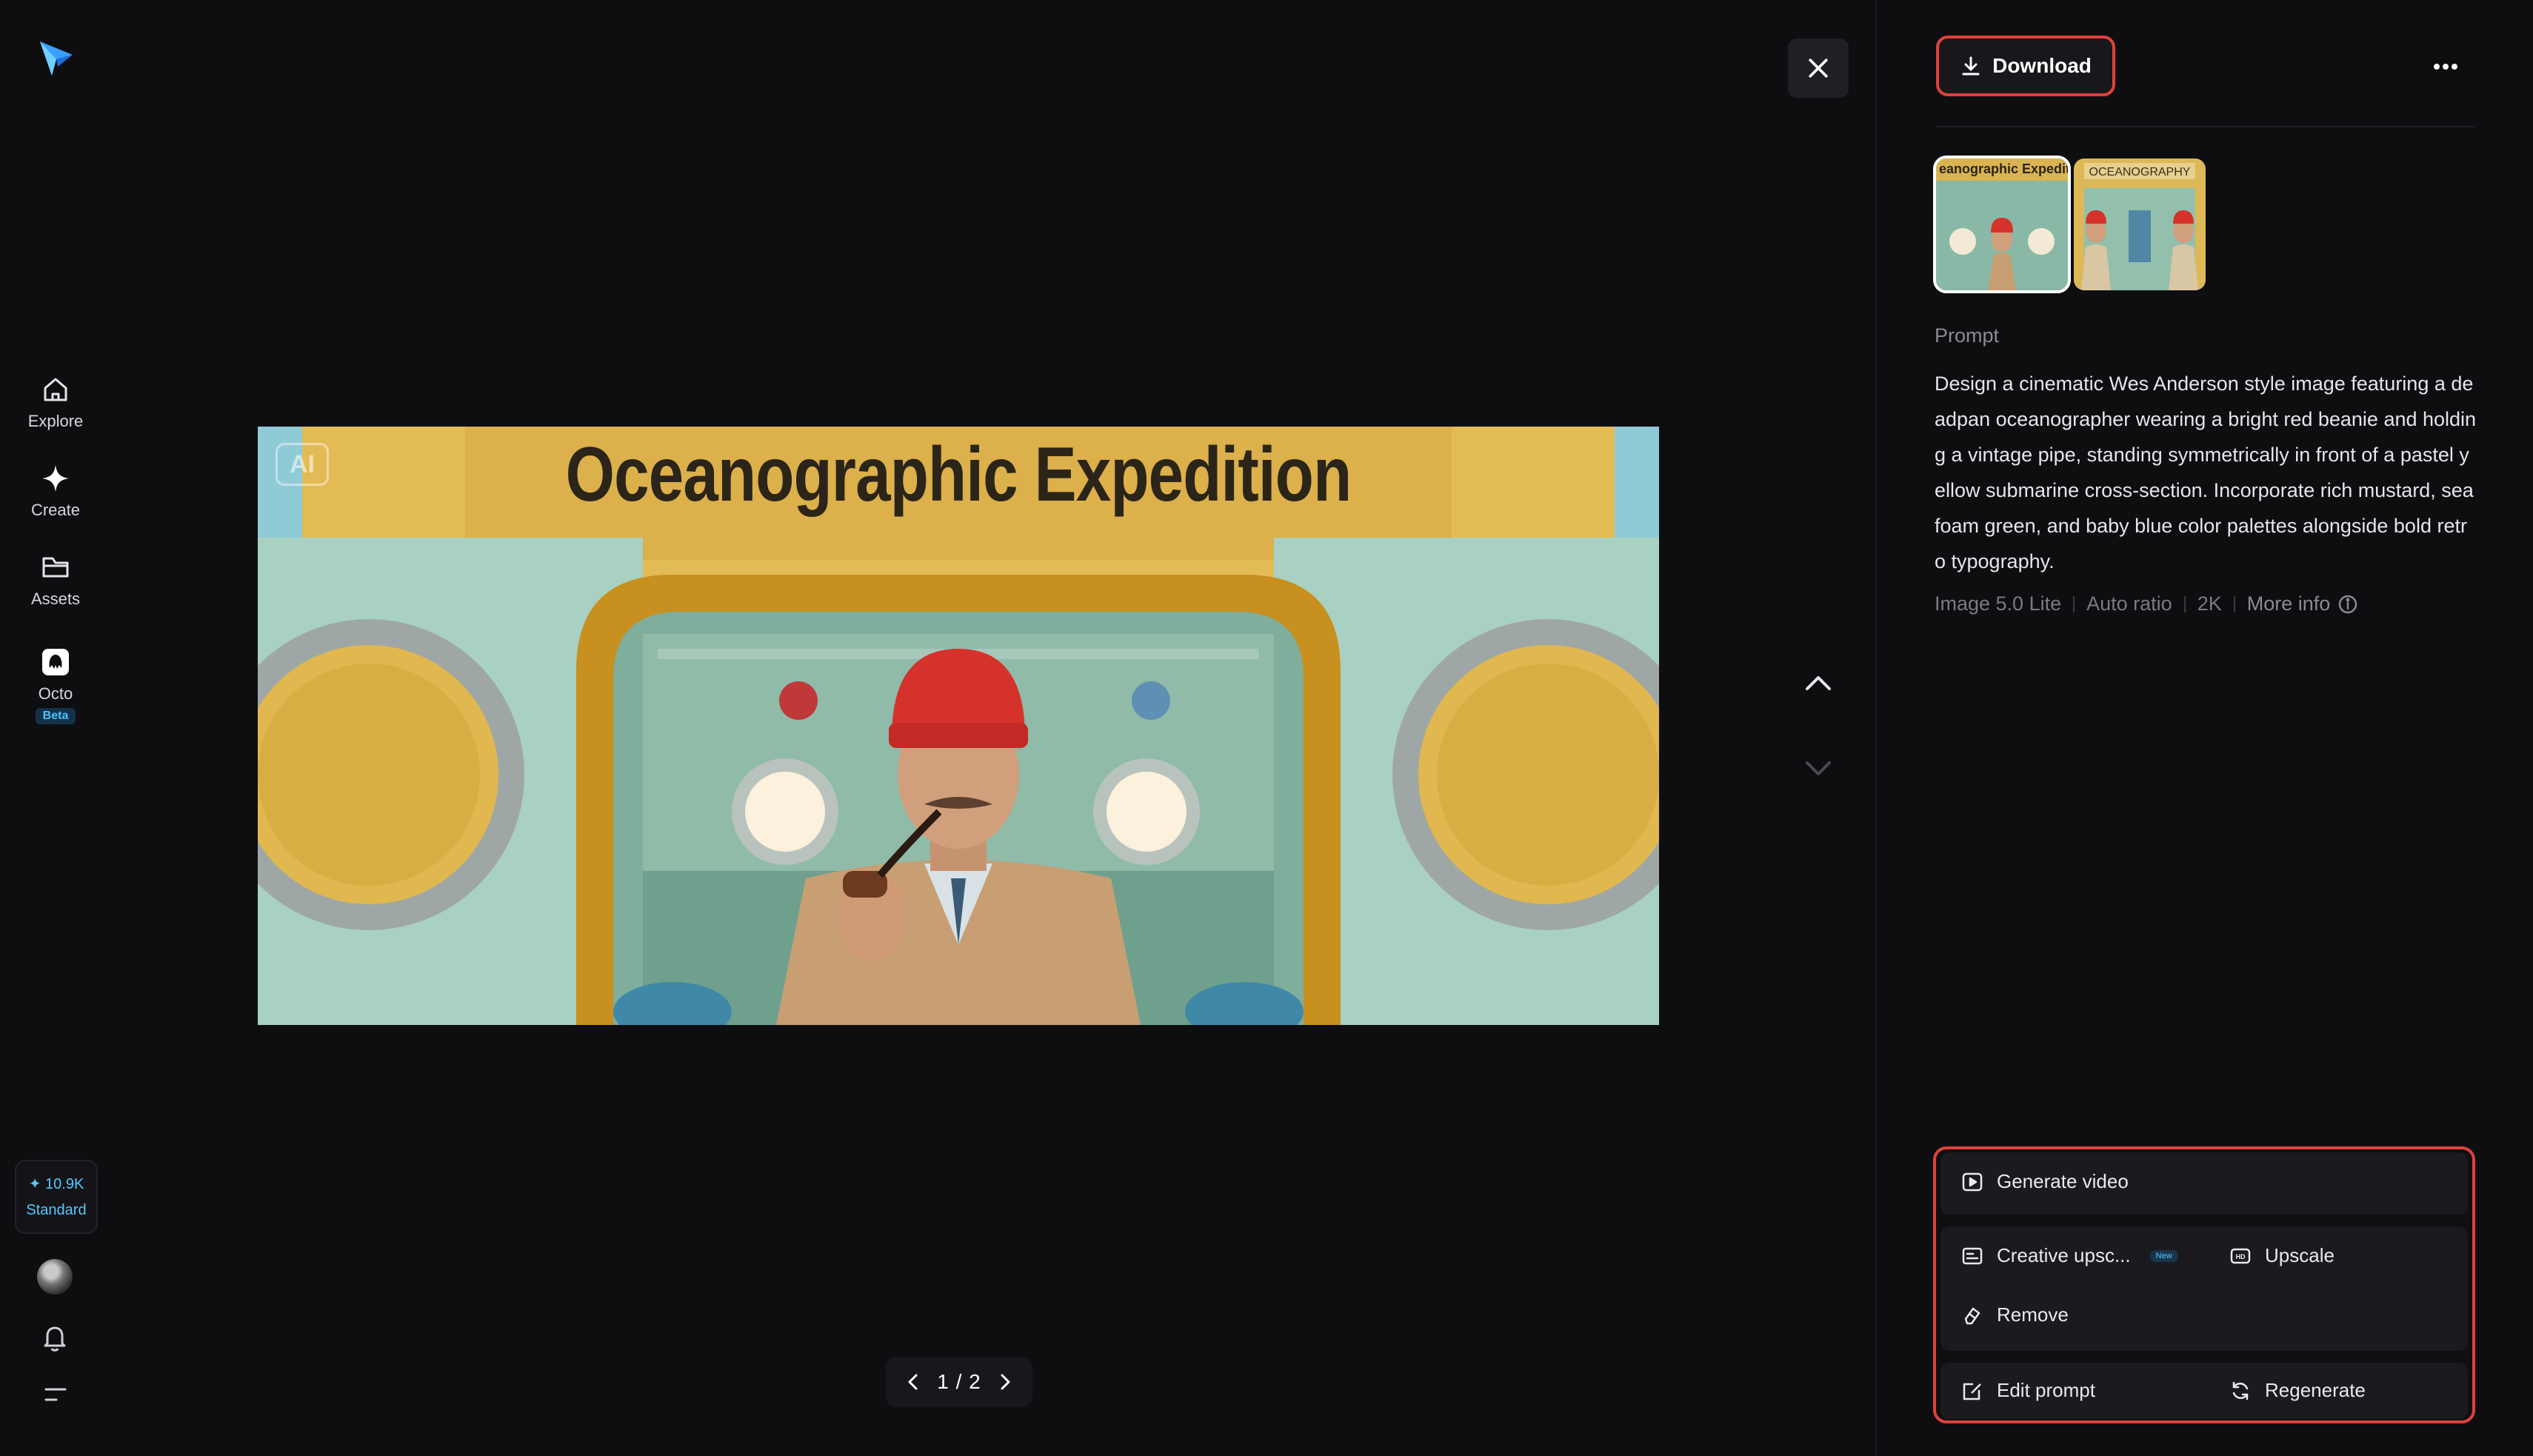 Image resolution: width=2533 pixels, height=1456 pixels. What do you see at coordinates (2445, 66) in the screenshot?
I see `more-options-icon` at bounding box center [2445, 66].